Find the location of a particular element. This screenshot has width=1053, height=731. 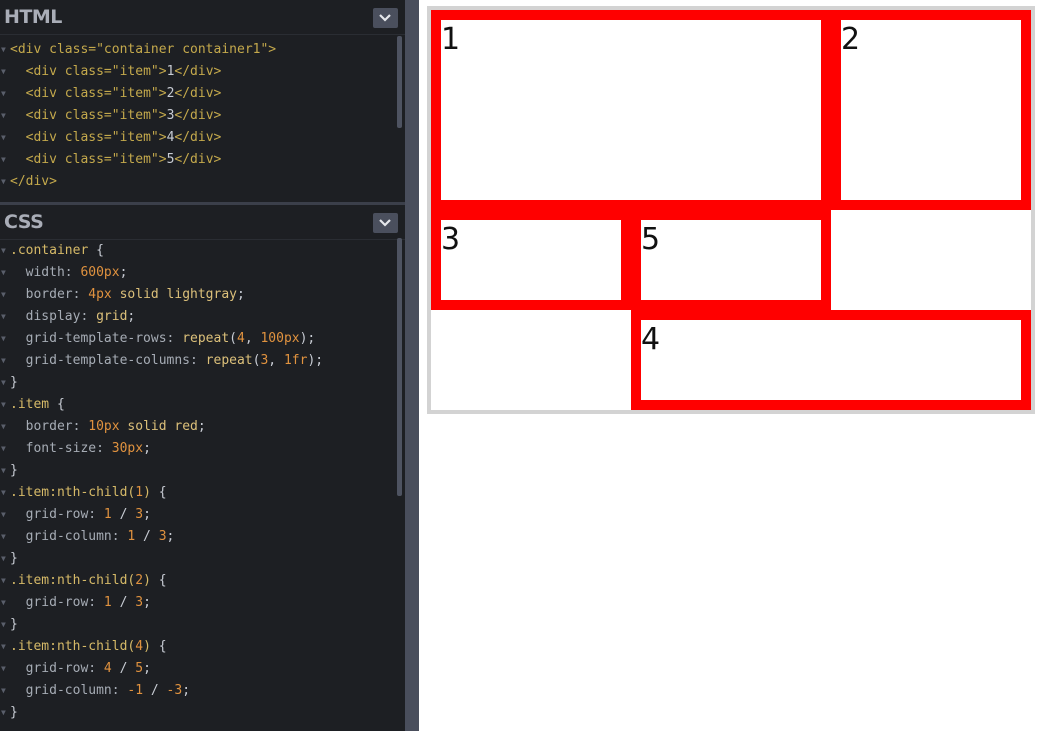

code-token-num: 3 is located at coordinates (162, 536).